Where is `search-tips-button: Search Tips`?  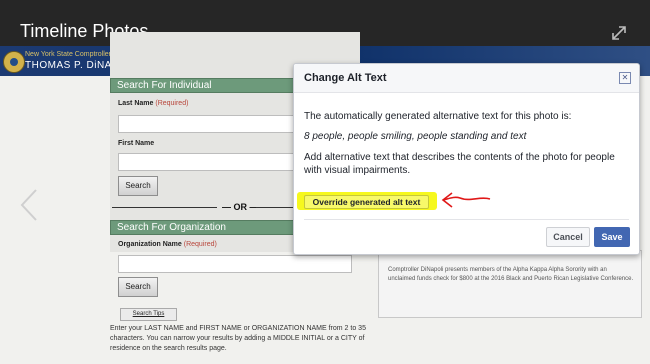 search-tips-button: Search Tips is located at coordinates (148, 314).